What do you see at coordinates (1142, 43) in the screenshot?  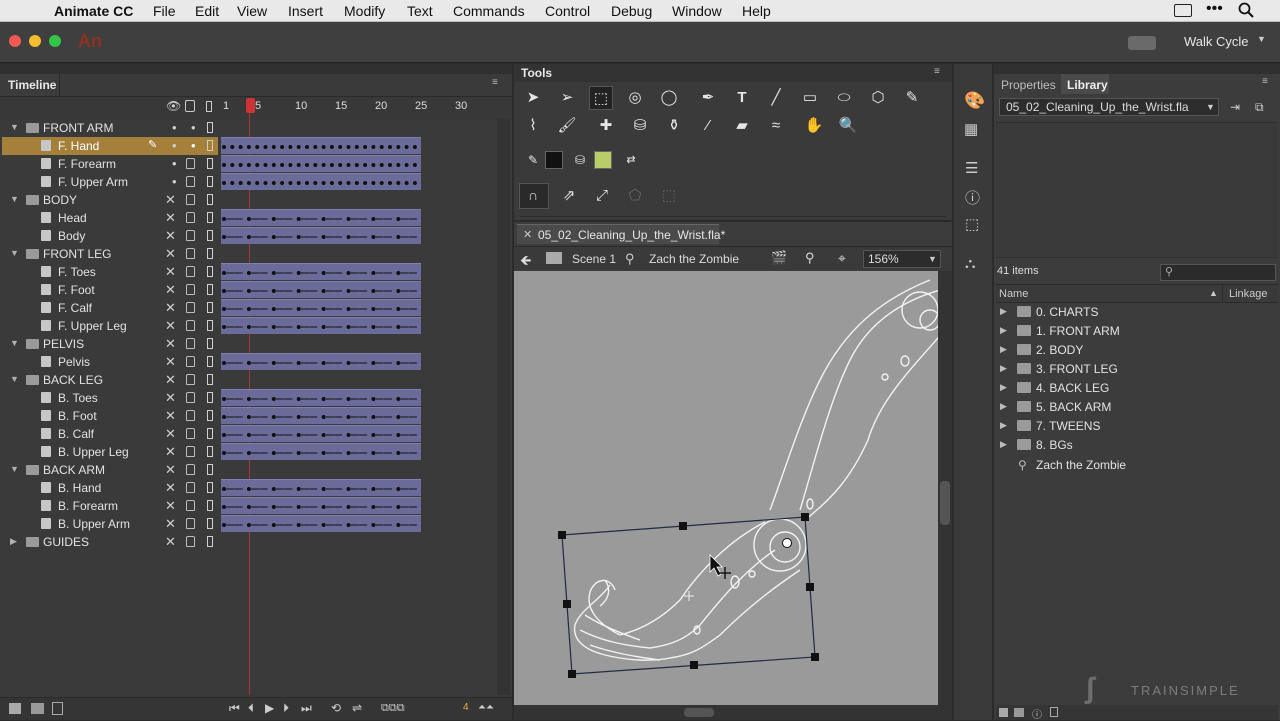 I see `sync-settings-icon` at bounding box center [1142, 43].